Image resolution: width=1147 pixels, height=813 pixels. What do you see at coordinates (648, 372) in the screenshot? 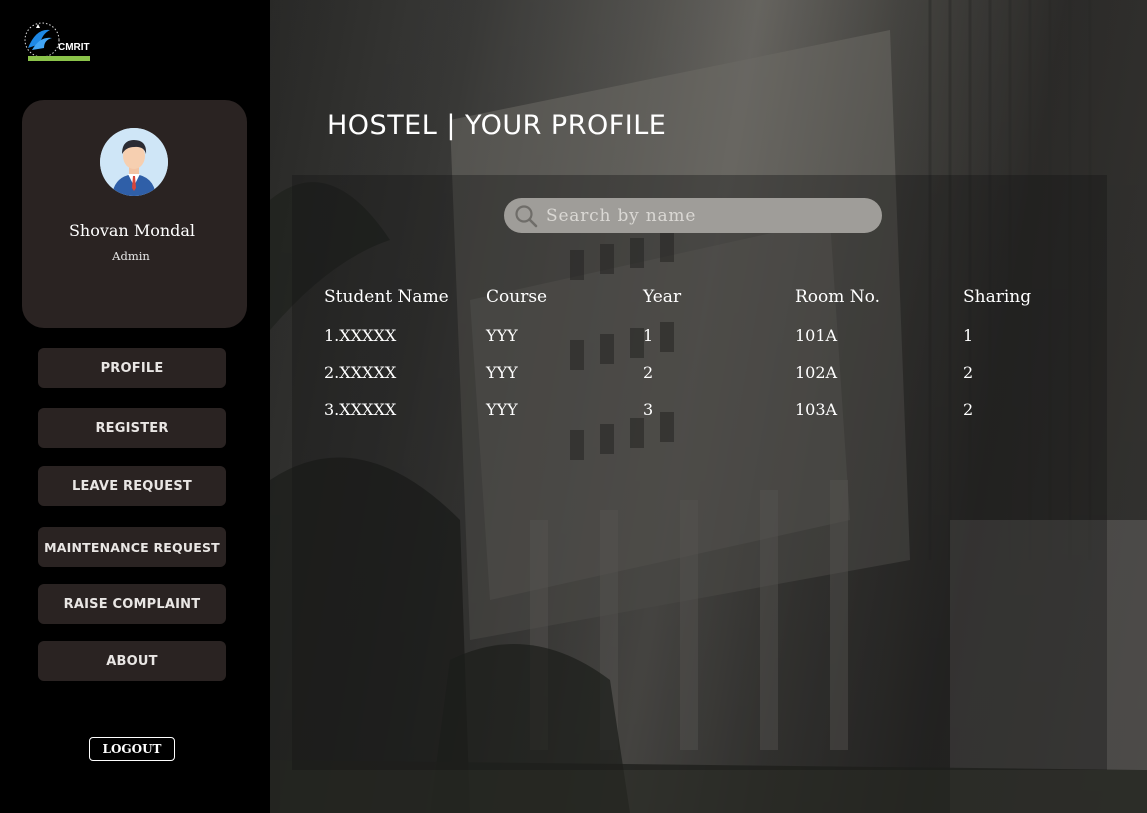
I see `cell-year: 2` at bounding box center [648, 372].